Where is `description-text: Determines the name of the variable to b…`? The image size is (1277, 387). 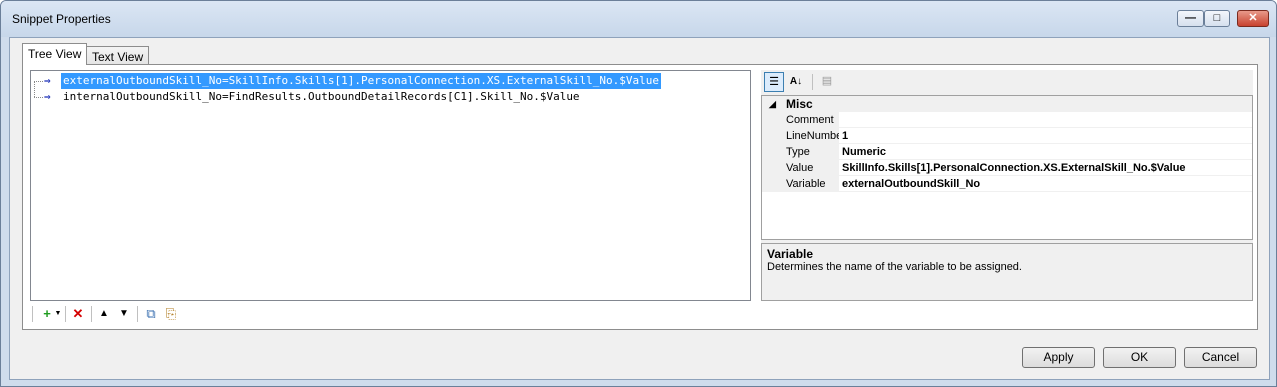 description-text: Determines the name of the variable to b… is located at coordinates (894, 267).